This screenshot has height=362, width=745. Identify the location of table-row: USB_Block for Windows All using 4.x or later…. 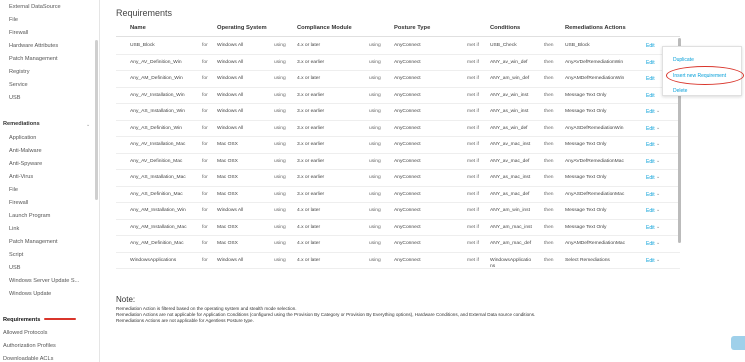
(398, 46).